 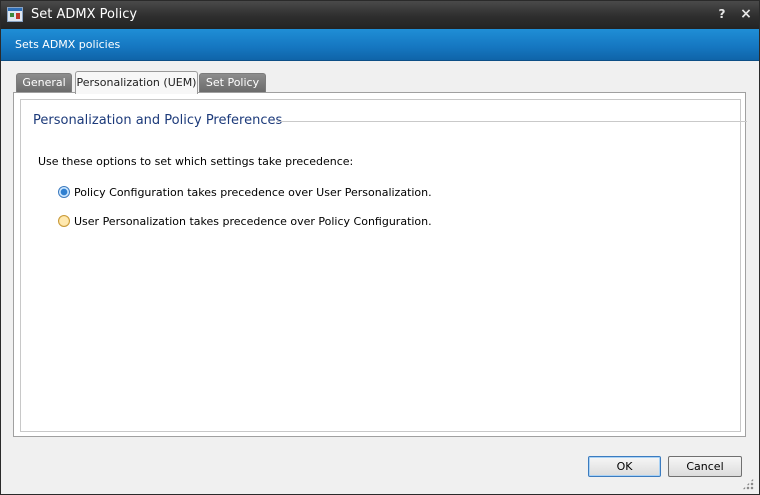 I want to click on header-banner: Sets ADMX policies, so click(x=380, y=45).